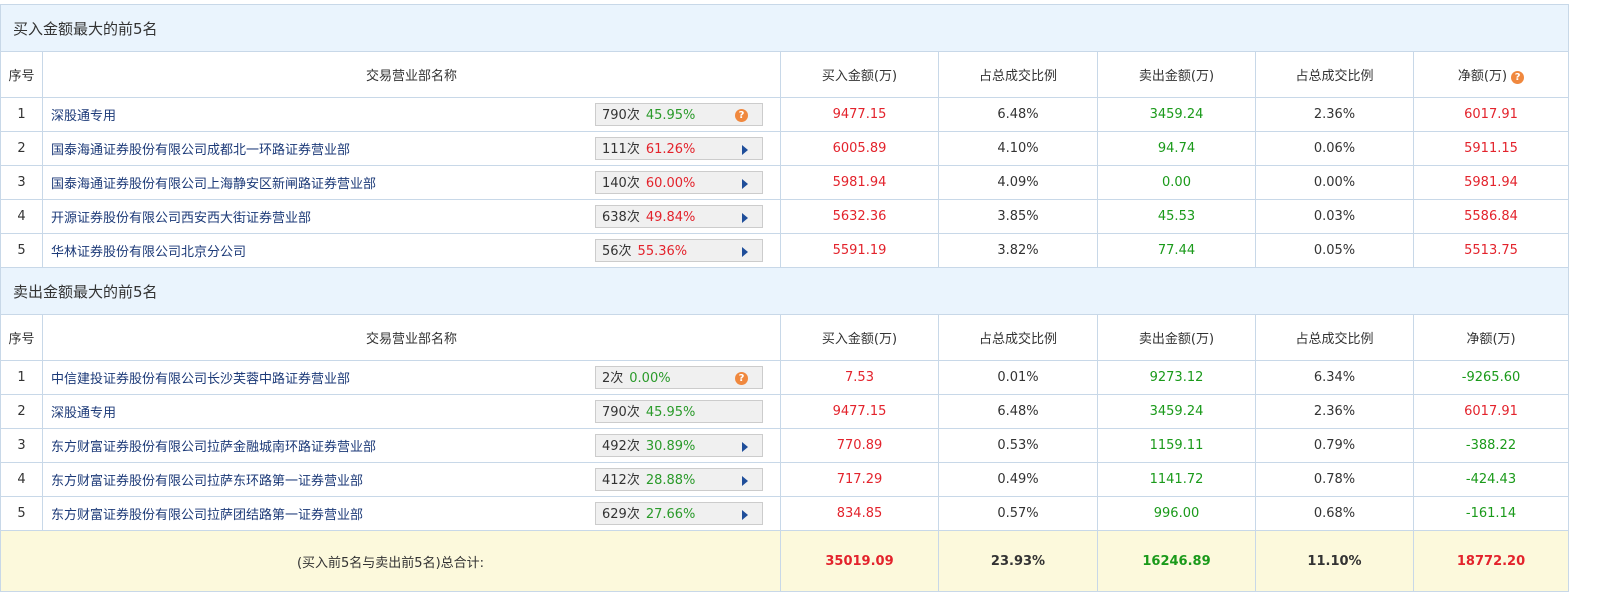  What do you see at coordinates (1018, 148) in the screenshot?
I see `buy-percent: 4.10%` at bounding box center [1018, 148].